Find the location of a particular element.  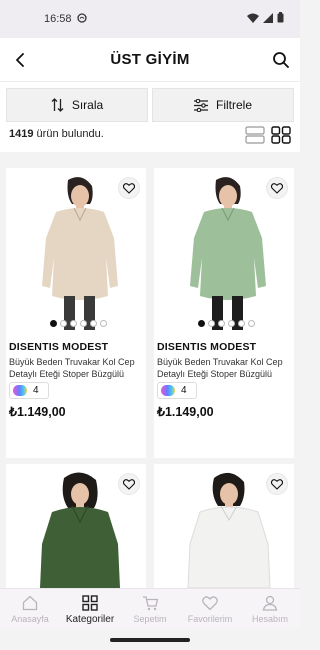

battery-icon is located at coordinates (280, 19).